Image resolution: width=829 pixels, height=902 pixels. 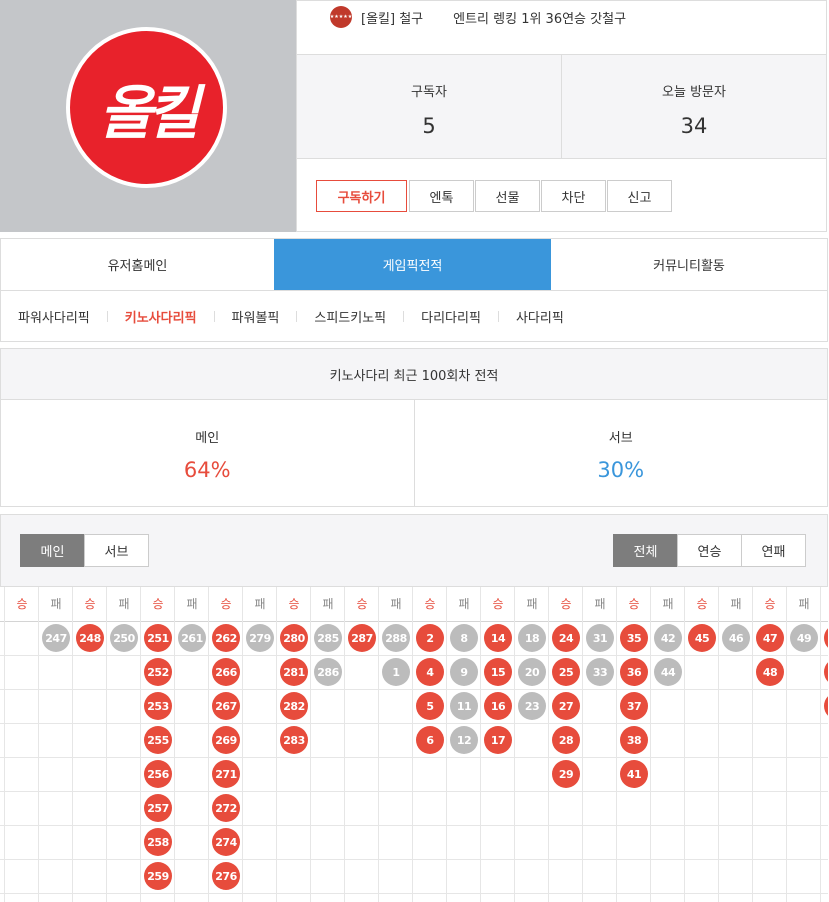 I want to click on subscribe-button: 구독하기, so click(x=361, y=196).